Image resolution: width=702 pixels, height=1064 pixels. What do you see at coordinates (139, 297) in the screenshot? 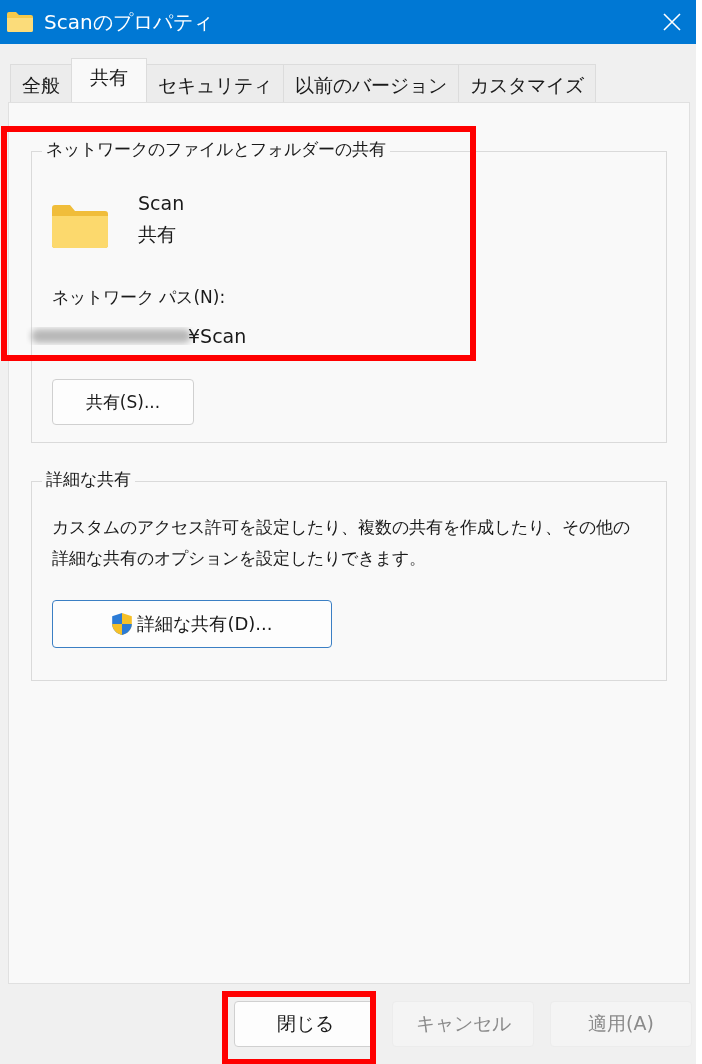
I see `network-path-label: ネットワーク パス(N):` at bounding box center [139, 297].